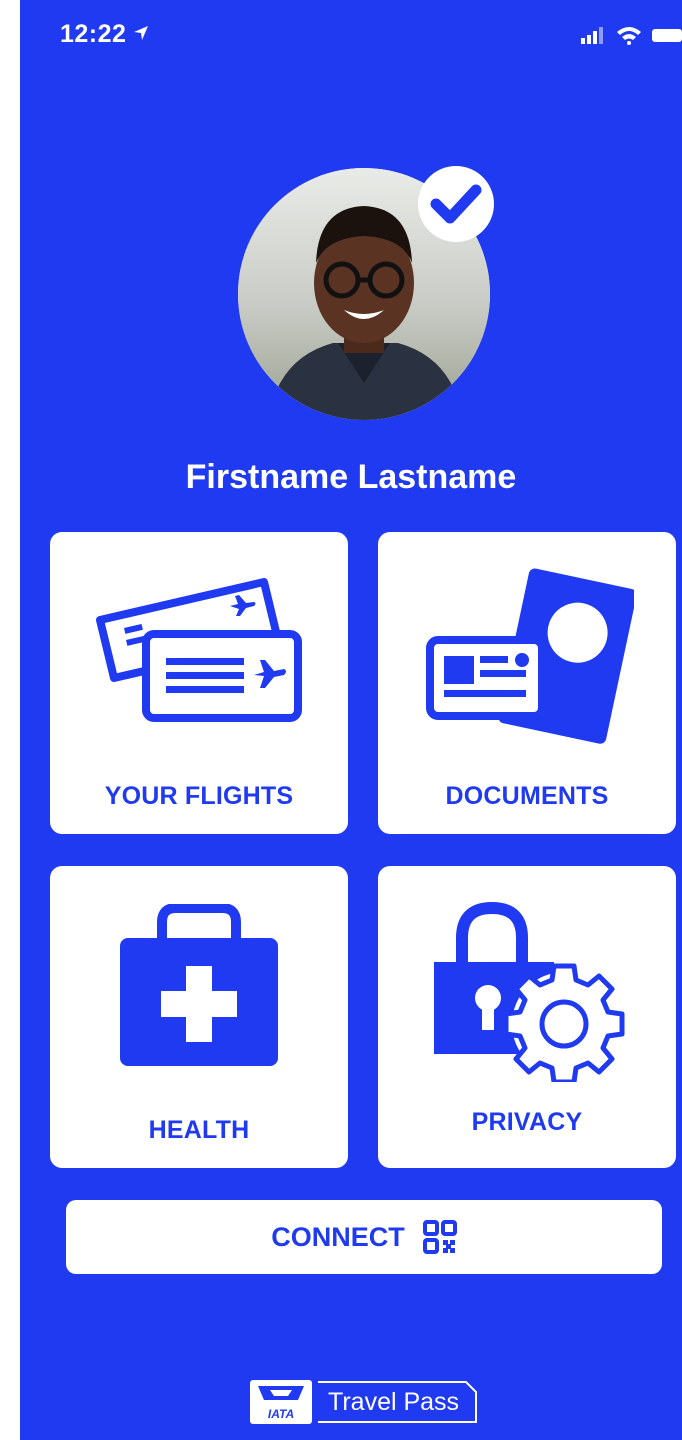  What do you see at coordinates (199, 1130) in the screenshot?
I see `health-label: HEALTH` at bounding box center [199, 1130].